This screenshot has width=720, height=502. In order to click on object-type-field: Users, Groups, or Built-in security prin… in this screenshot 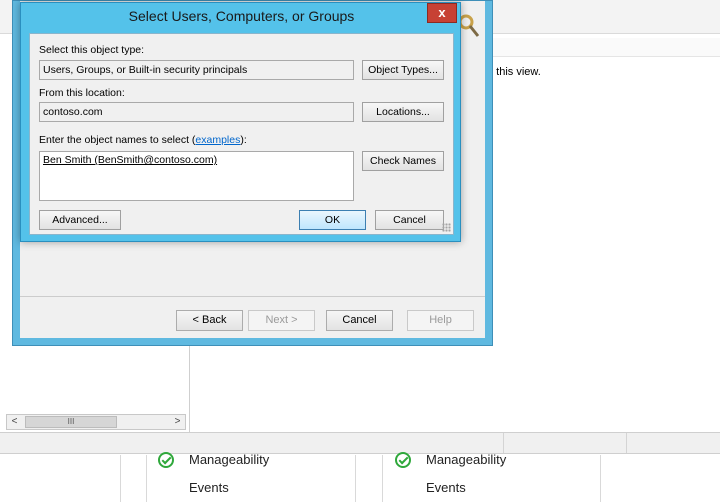, I will do `click(196, 70)`.